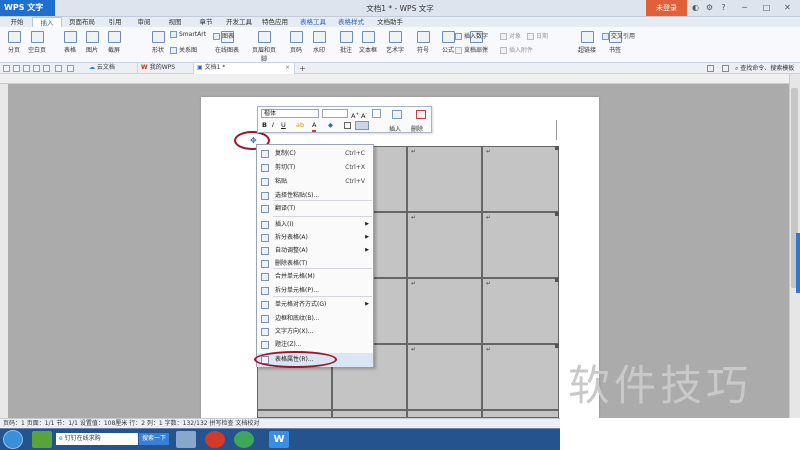 This screenshot has width=800, height=450. What do you see at coordinates (70, 68) in the screenshot?
I see `redo-icon` at bounding box center [70, 68].